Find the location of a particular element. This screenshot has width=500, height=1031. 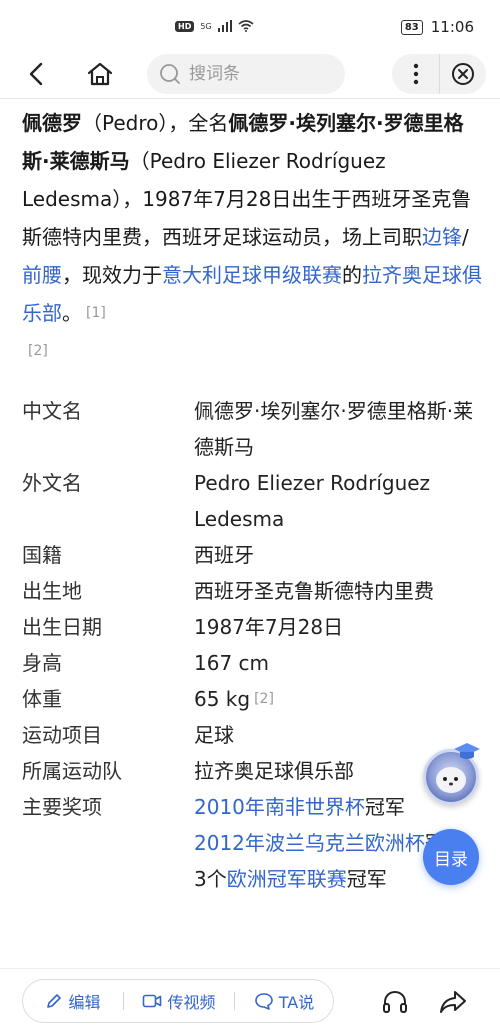

status-bar: HD 5G 83 11:06 is located at coordinates (250, 25).